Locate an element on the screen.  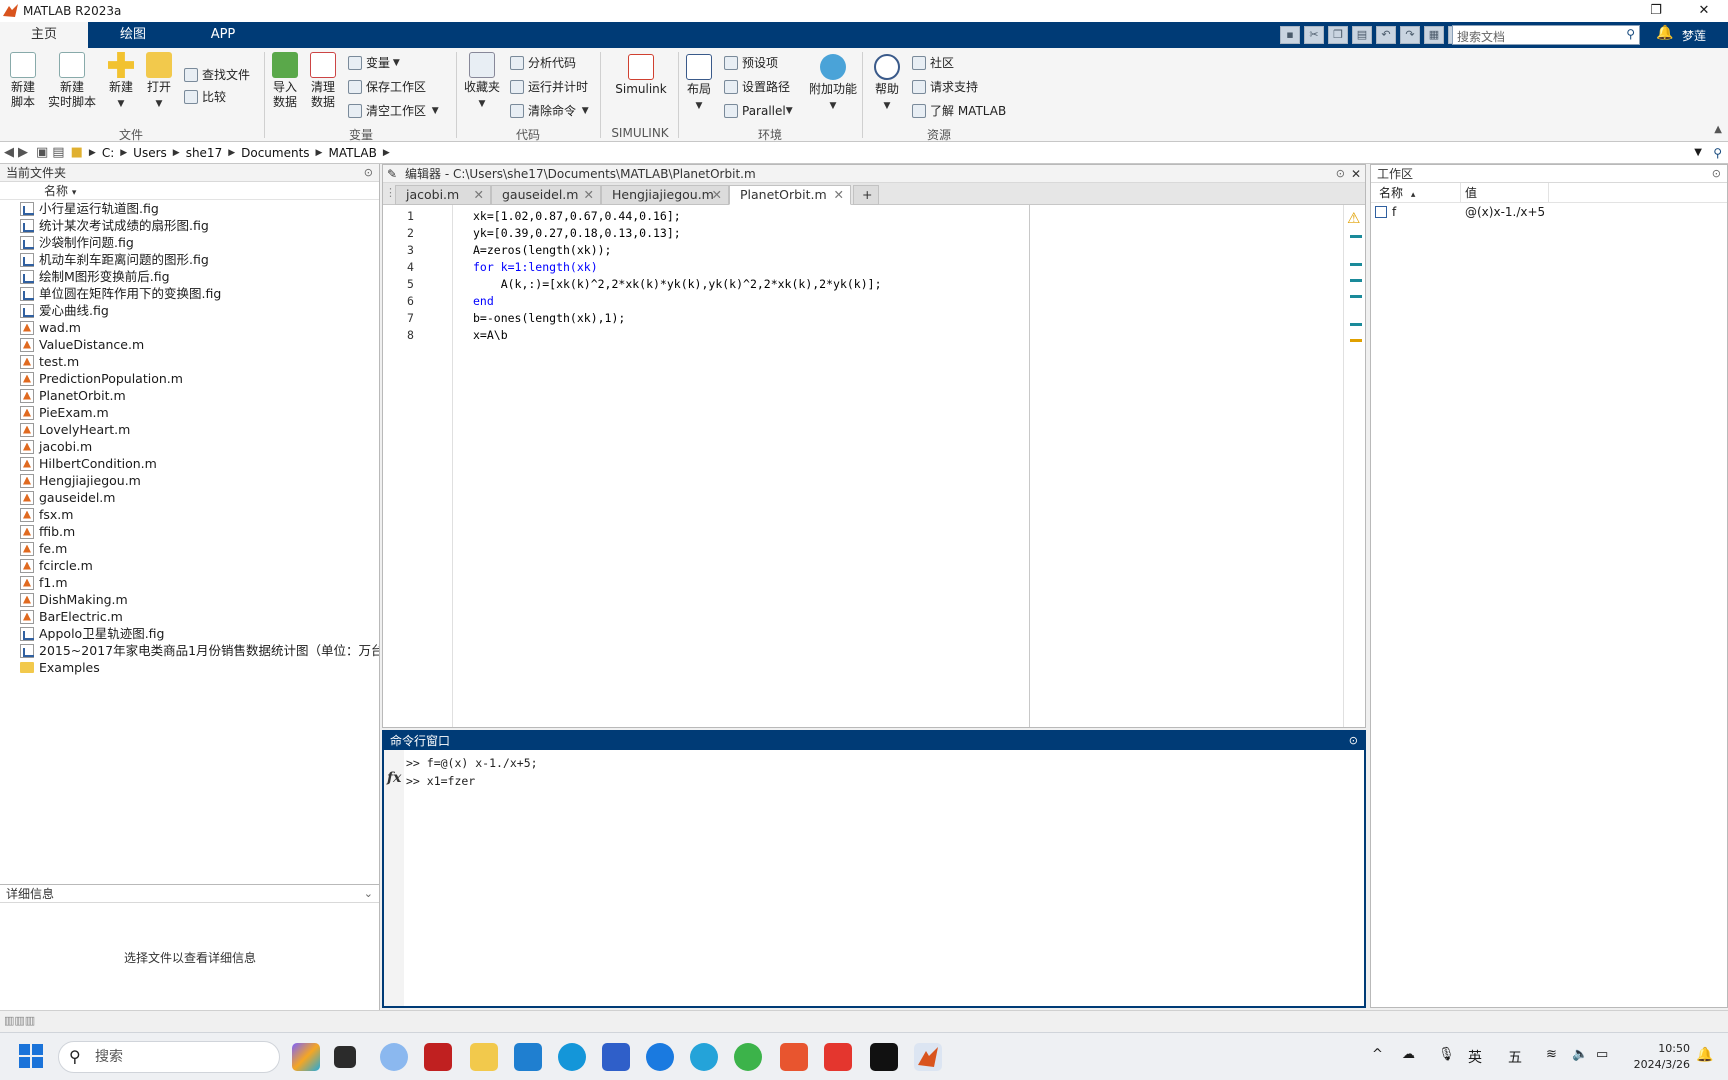
file-list-item: wad.m is located at coordinates (189, 327).